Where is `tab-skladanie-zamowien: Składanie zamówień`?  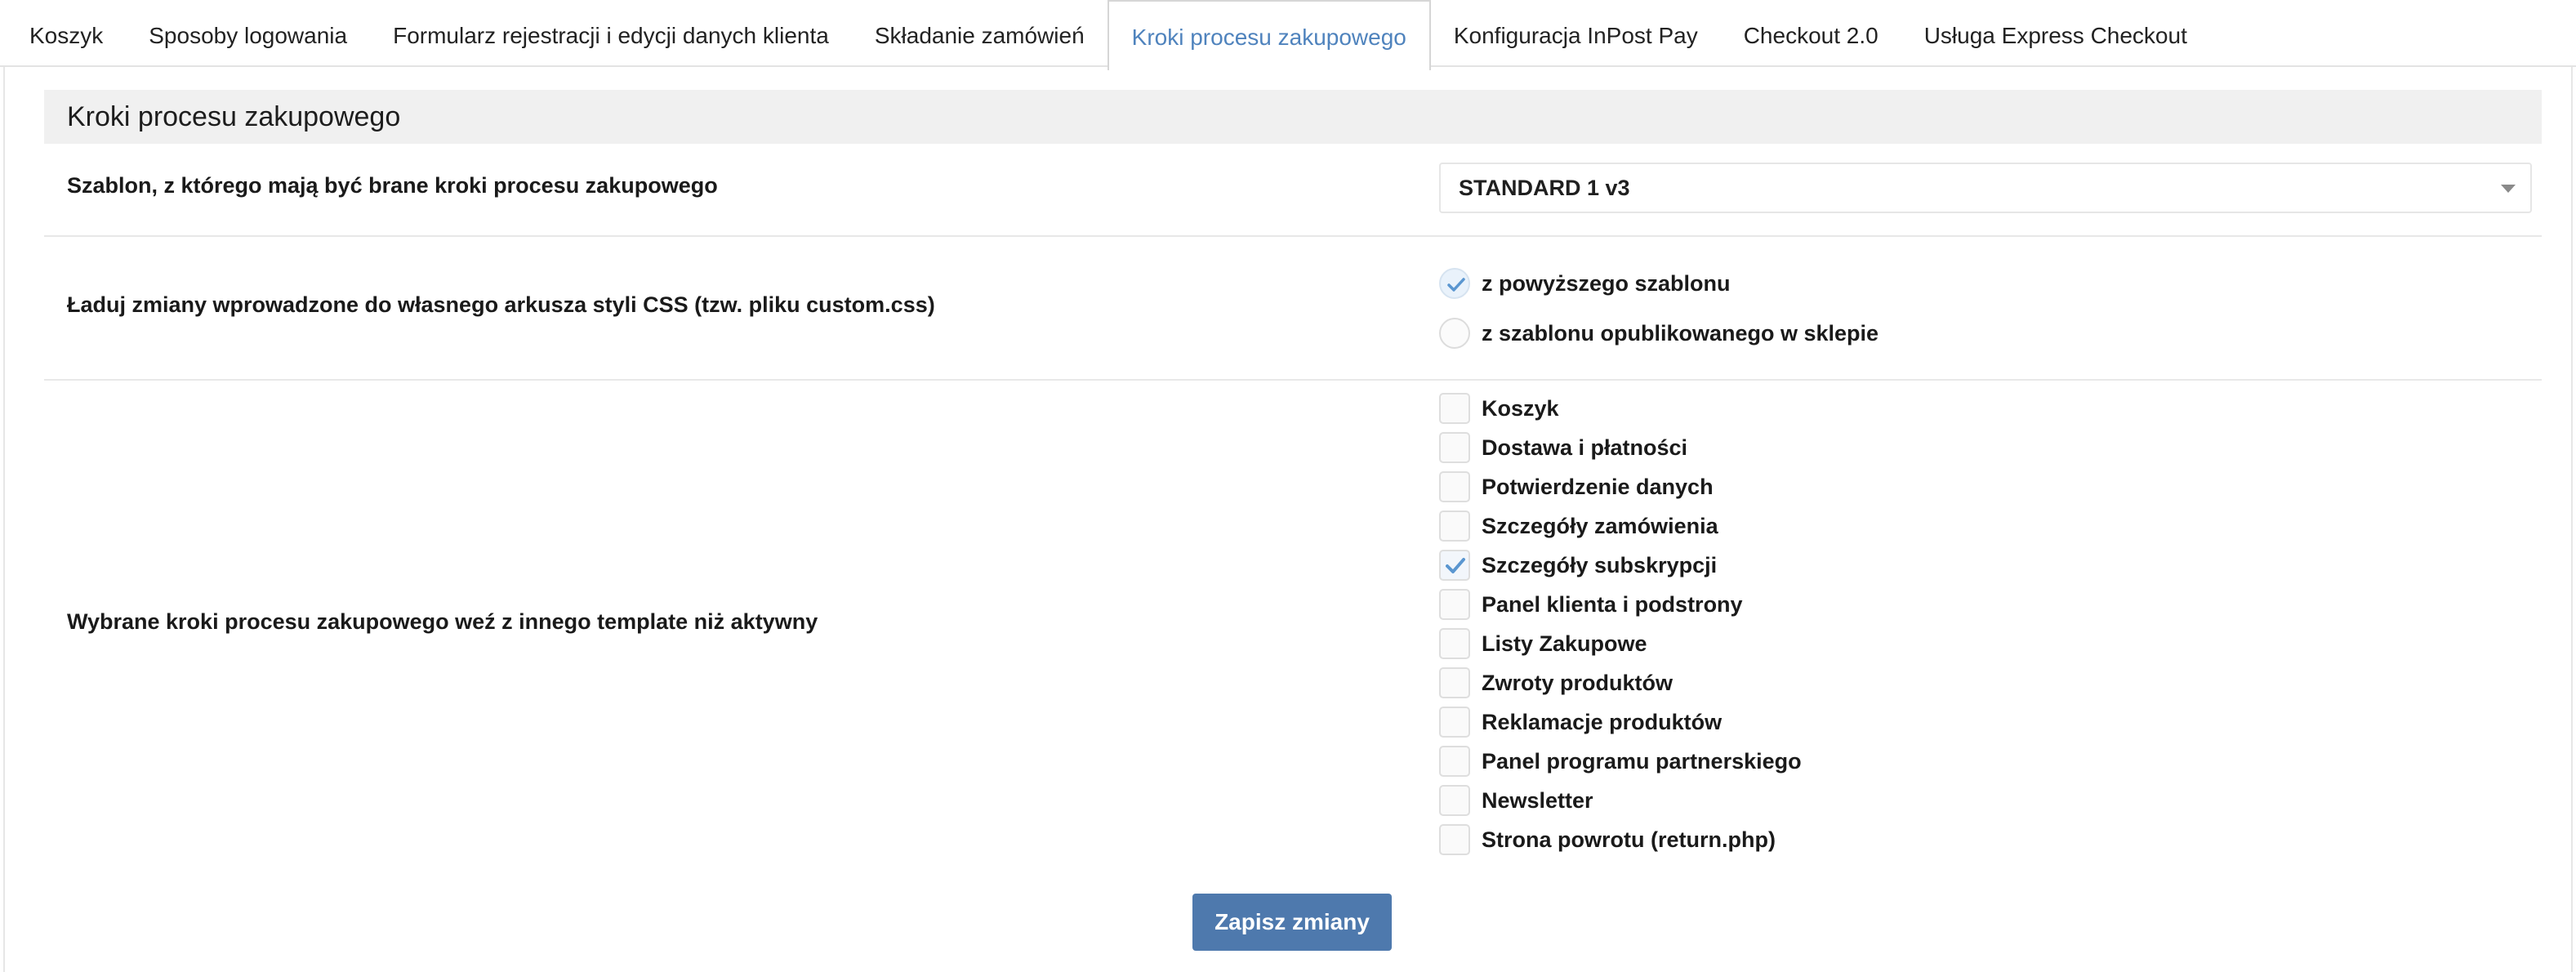 tab-skladanie-zamowien: Składanie zamówień is located at coordinates (980, 36).